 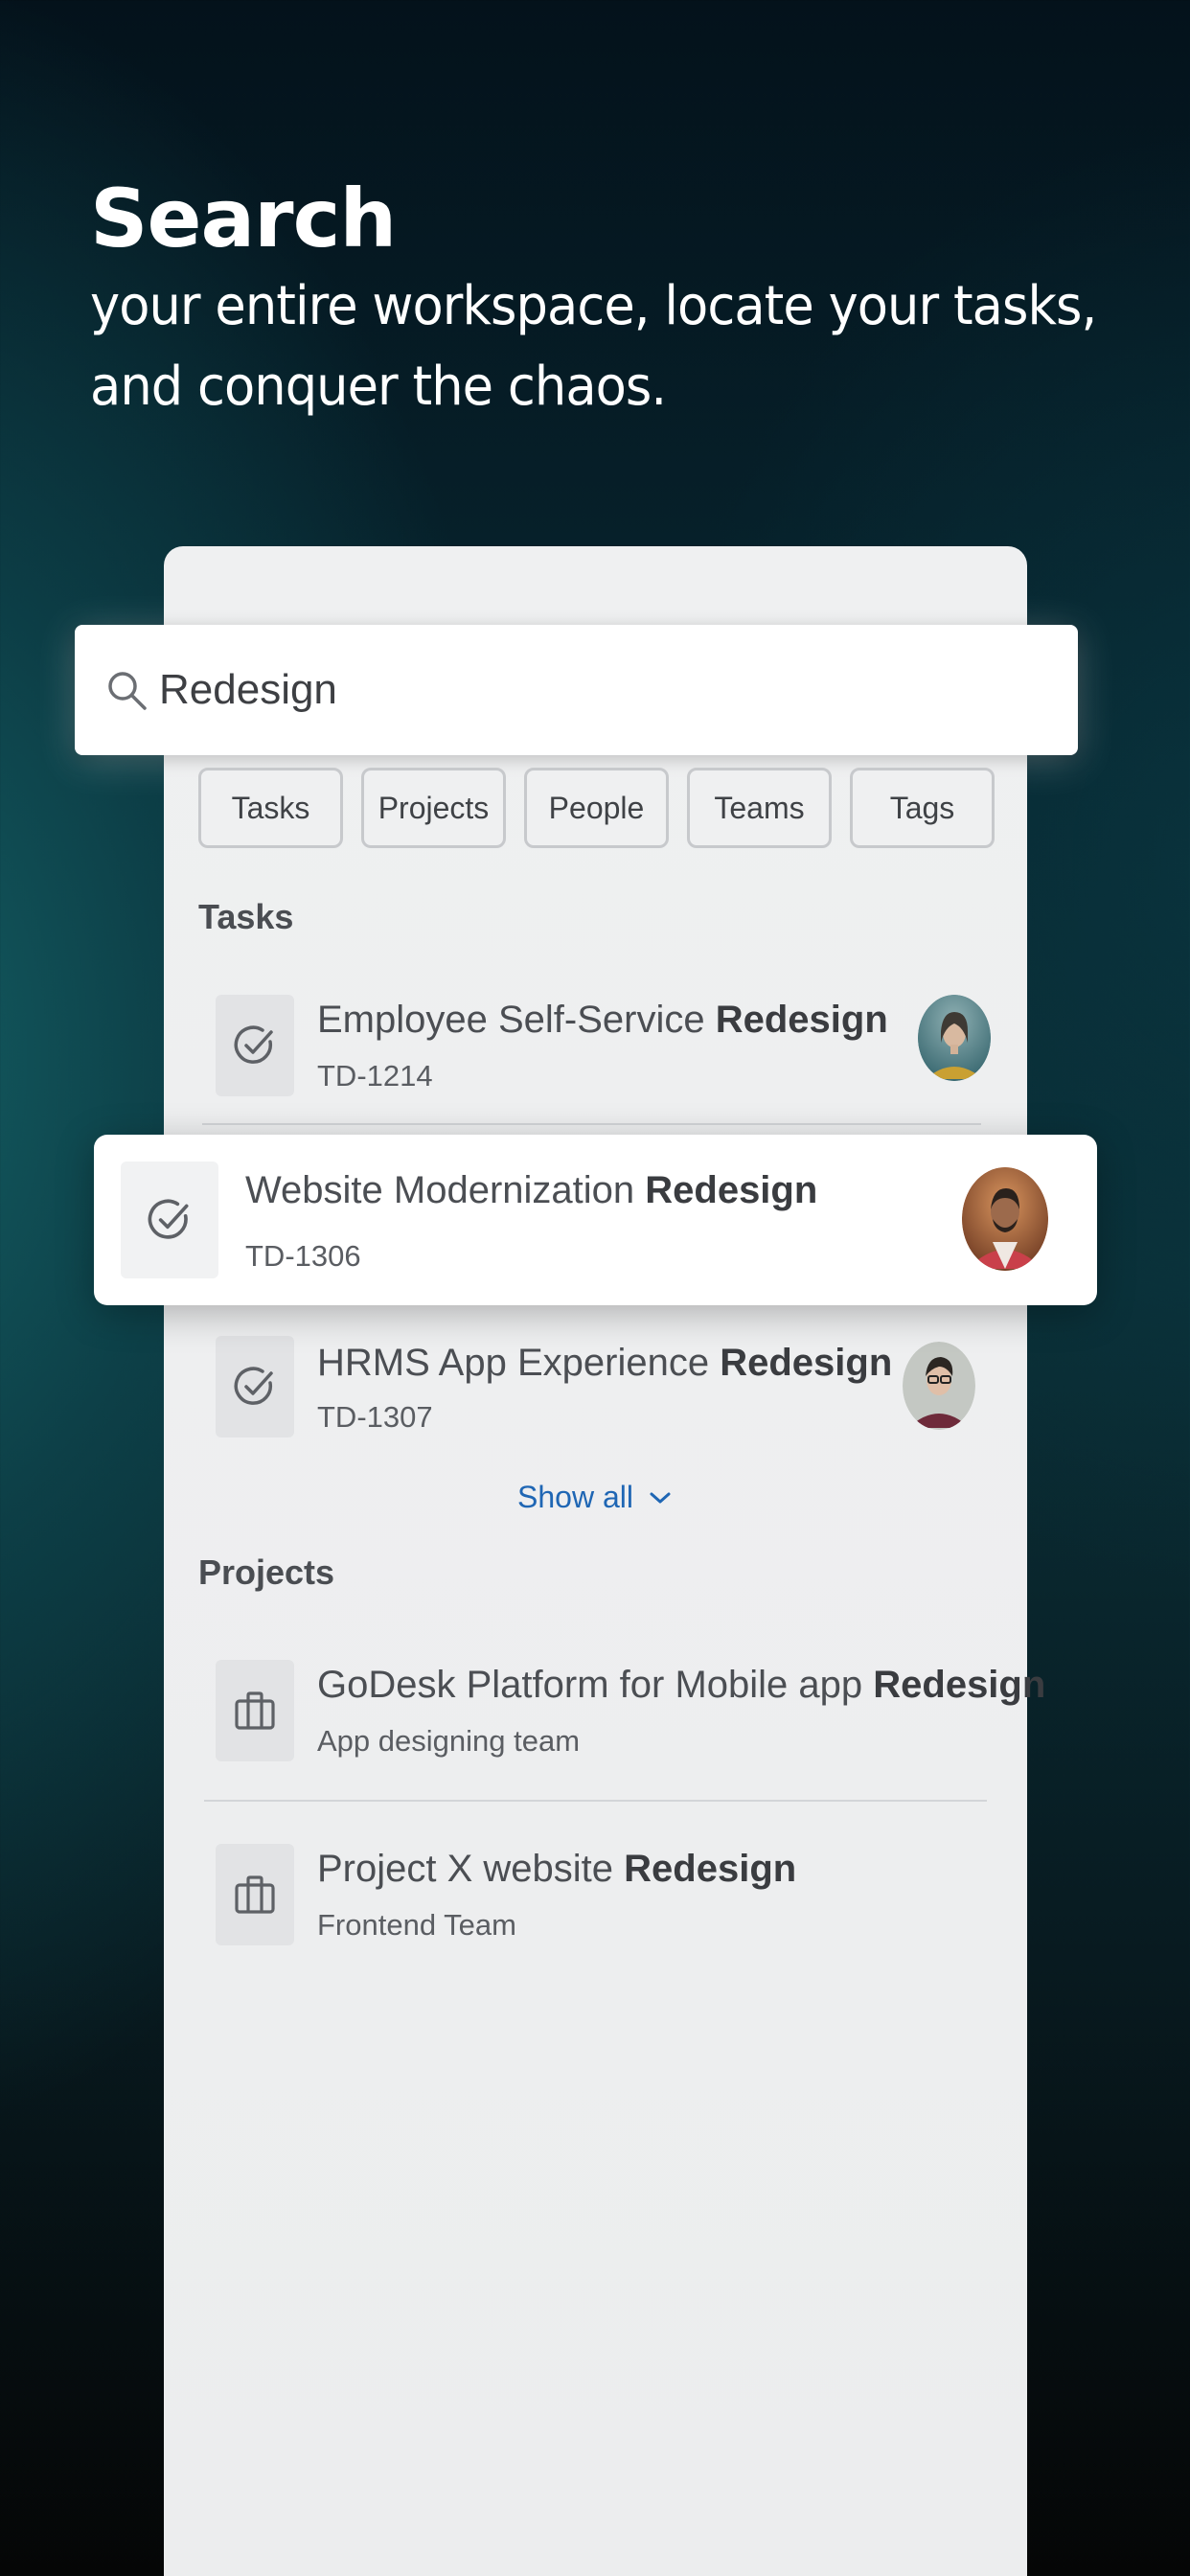 I want to click on task-title: Website Modernization Redesign, so click(x=531, y=1190).